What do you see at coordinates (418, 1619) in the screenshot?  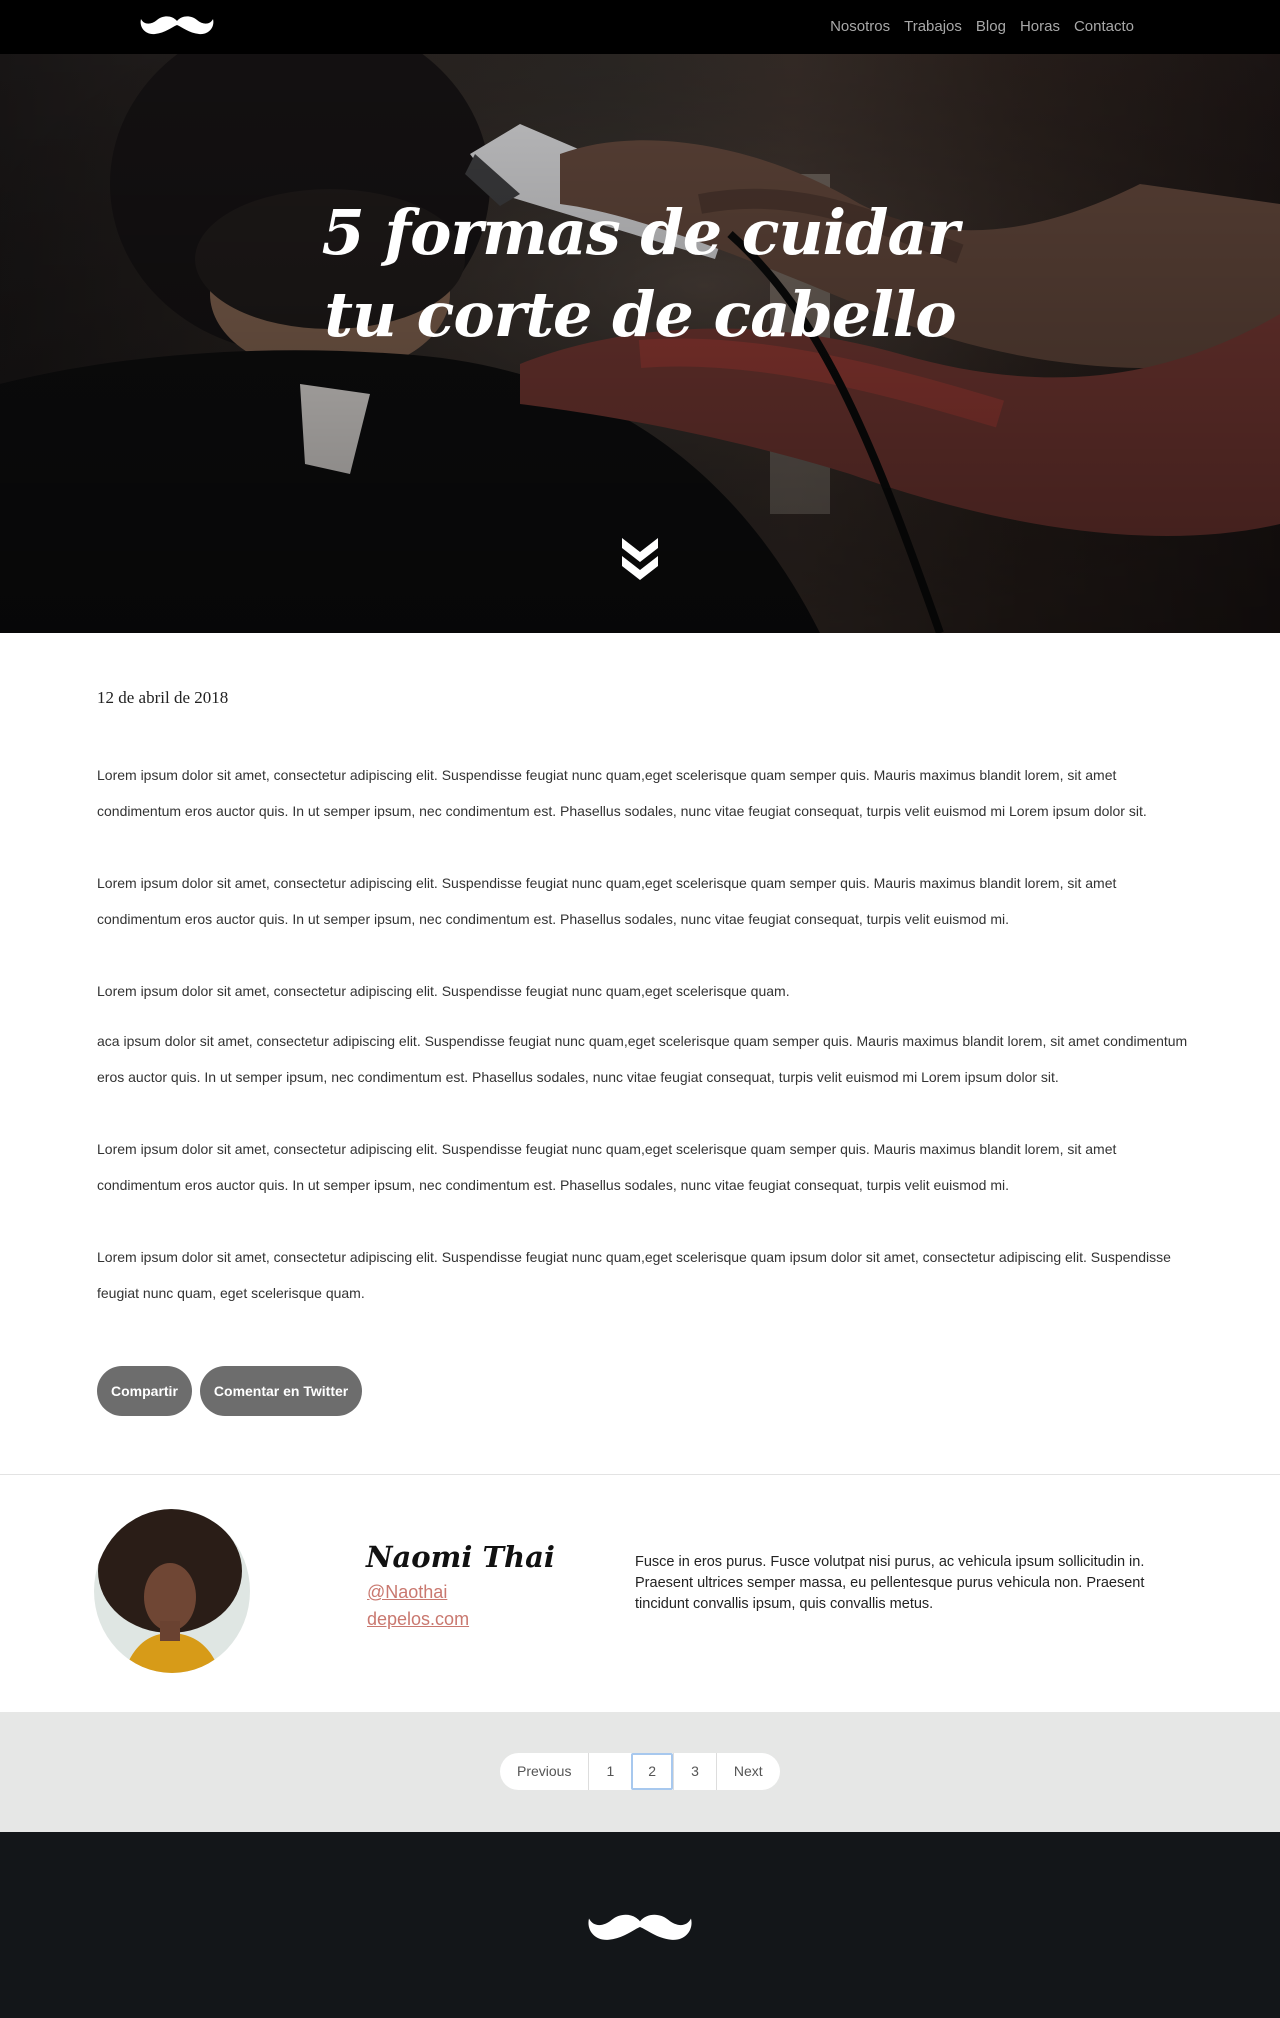 I see `author-website-link: depelos.com` at bounding box center [418, 1619].